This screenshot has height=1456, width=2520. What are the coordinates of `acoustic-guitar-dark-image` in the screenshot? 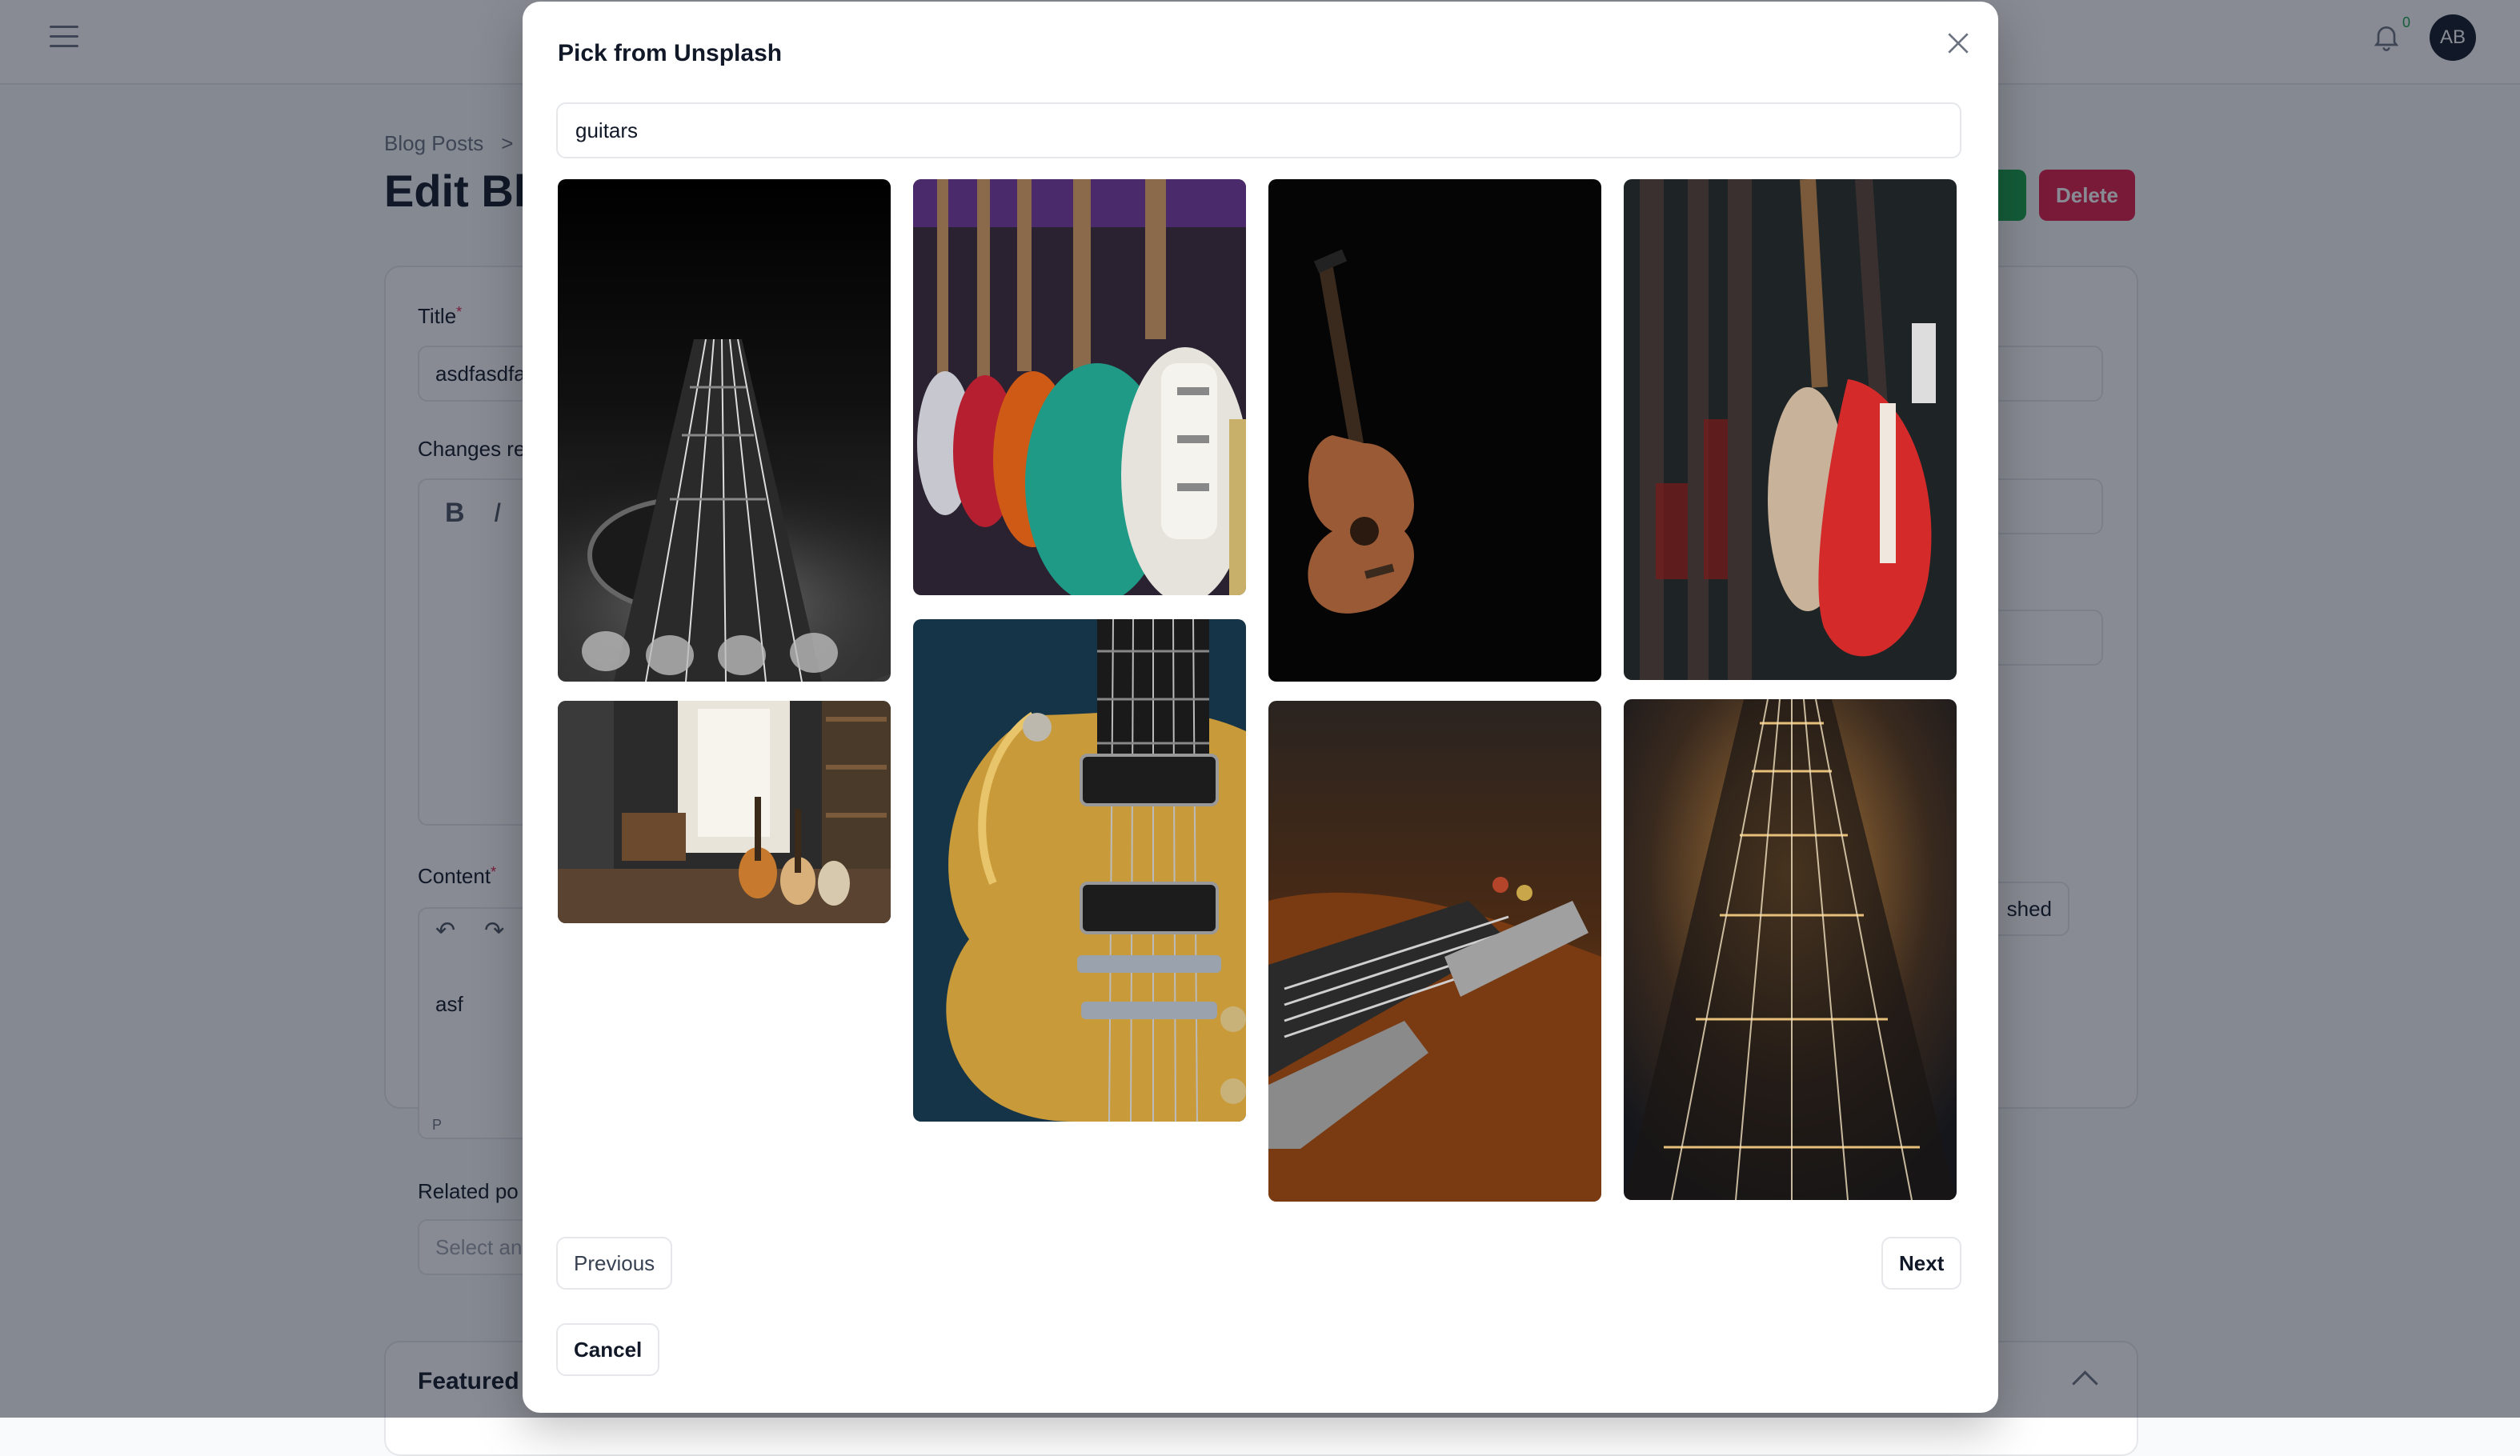 It's located at (1434, 430).